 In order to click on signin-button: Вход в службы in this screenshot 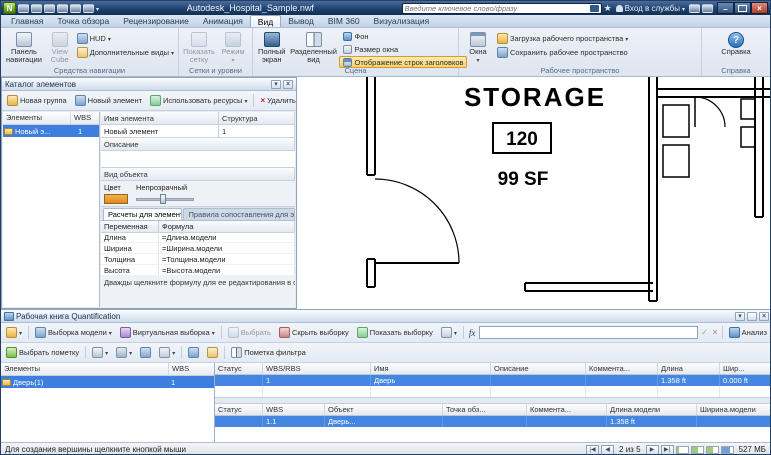, I will do `click(650, 8)`.